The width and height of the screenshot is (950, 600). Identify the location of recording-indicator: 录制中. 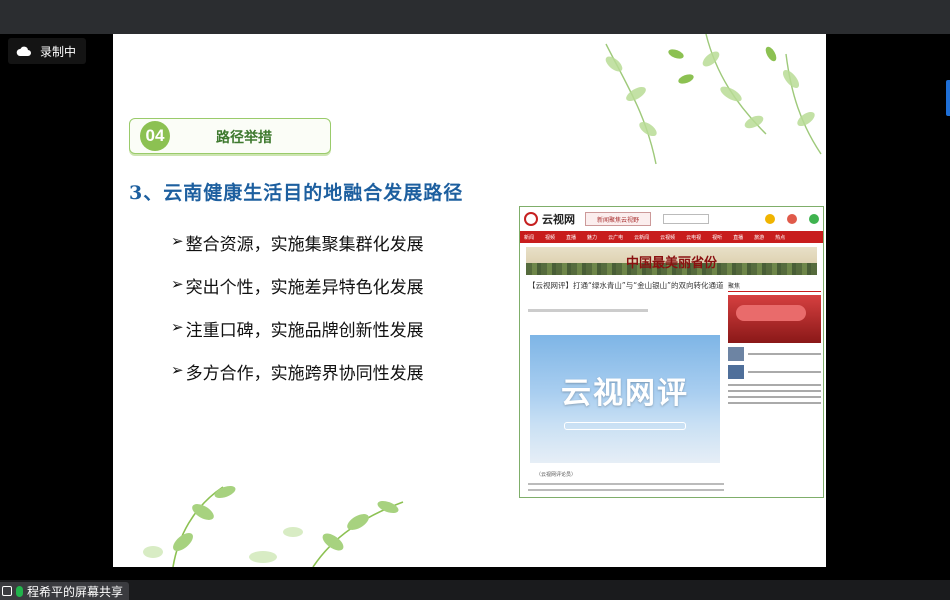
(47, 51).